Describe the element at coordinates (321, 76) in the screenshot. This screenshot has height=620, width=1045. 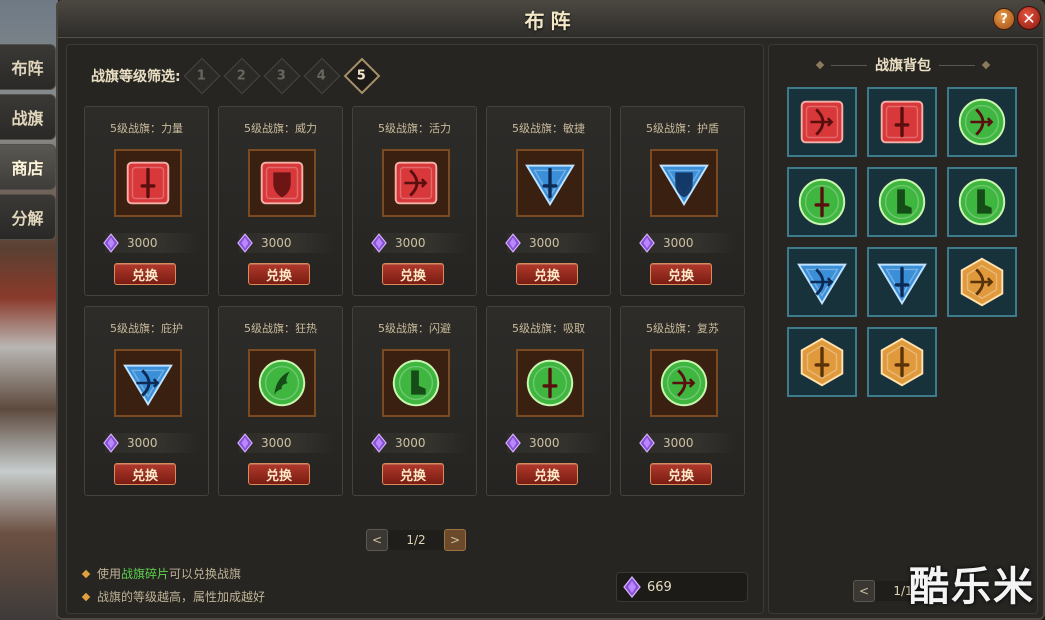
I see `level-filter-4: 4` at that location.